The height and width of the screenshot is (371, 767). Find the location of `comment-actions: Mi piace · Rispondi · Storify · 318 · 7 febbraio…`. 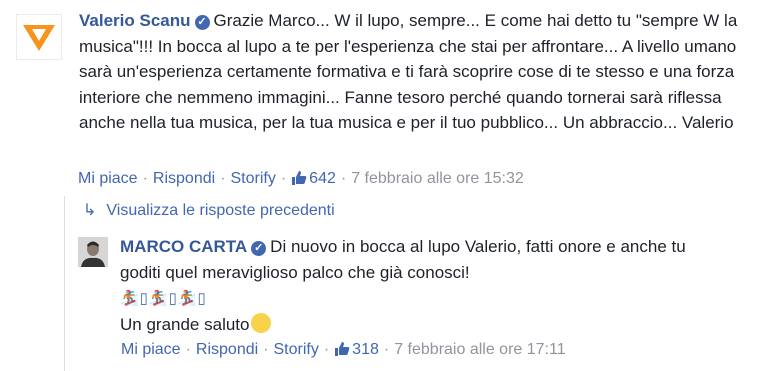

comment-actions: Mi piace · Rispondi · Storify · 318 · 7 febbraio… is located at coordinates (343, 350).